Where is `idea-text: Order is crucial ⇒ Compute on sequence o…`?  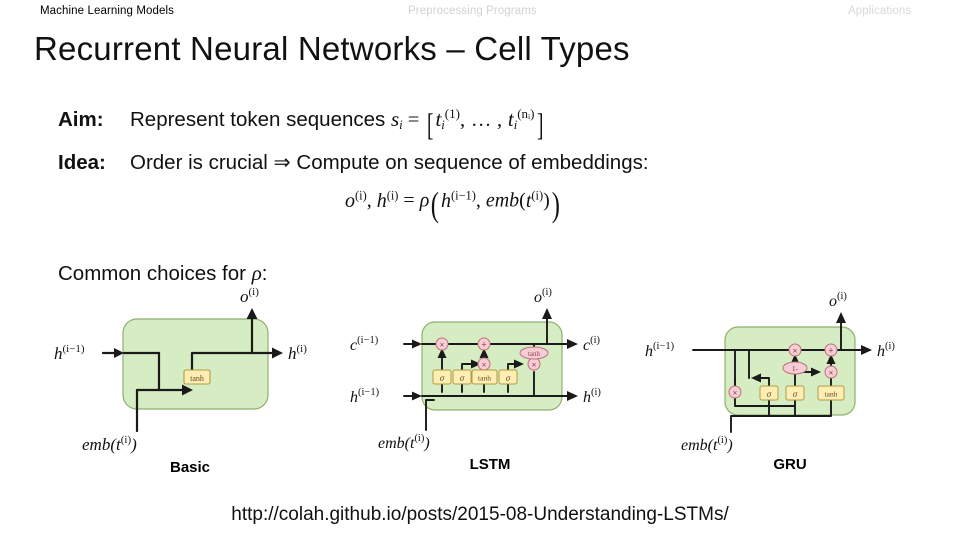 idea-text: Order is crucial ⇒ Compute on sequence o… is located at coordinates (389, 162).